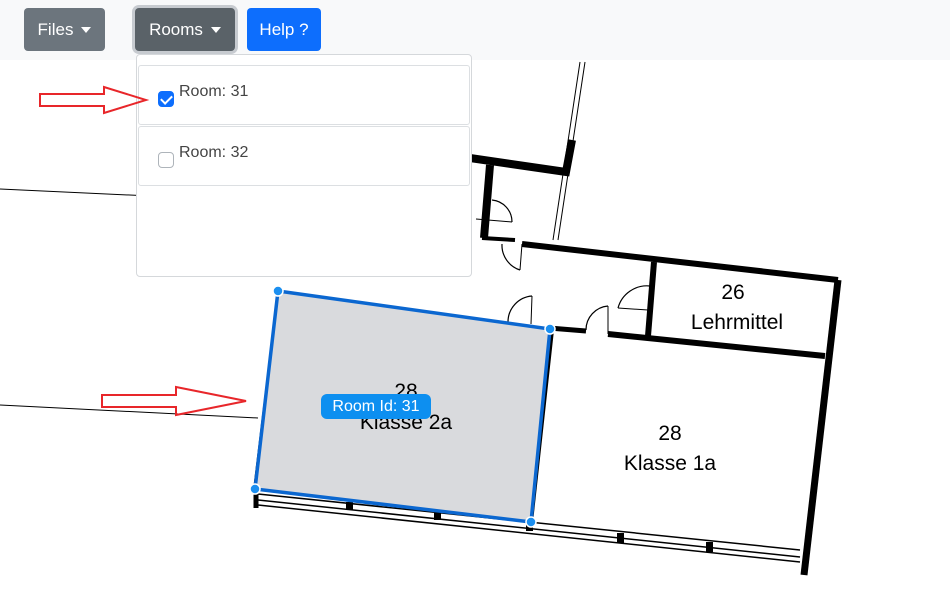 The height and width of the screenshot is (592, 950). I want to click on toolbar: Files Rooms Help ?, so click(475, 30).